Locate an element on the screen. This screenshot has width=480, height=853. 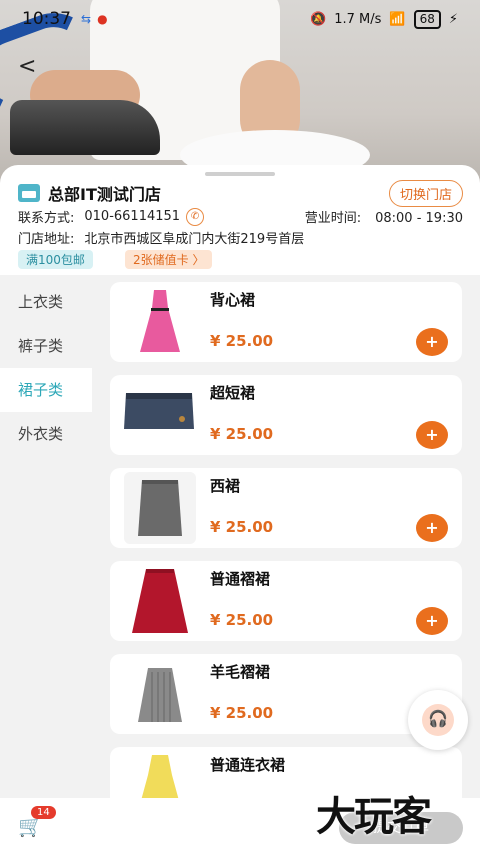
hours-row: 营业时间: 08:00 - 19:30 is located at coordinates (384, 216).